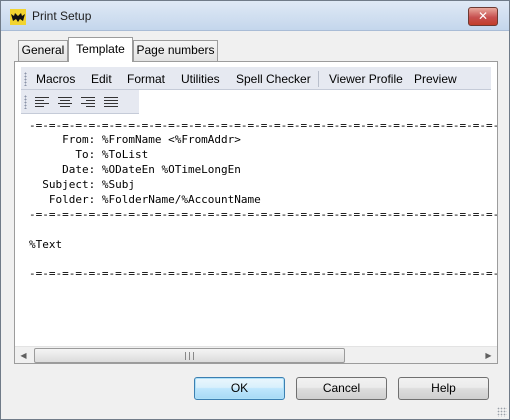 Image resolution: width=510 pixels, height=420 pixels. I want to click on title-bar: Print Setup ✕, so click(255, 16).